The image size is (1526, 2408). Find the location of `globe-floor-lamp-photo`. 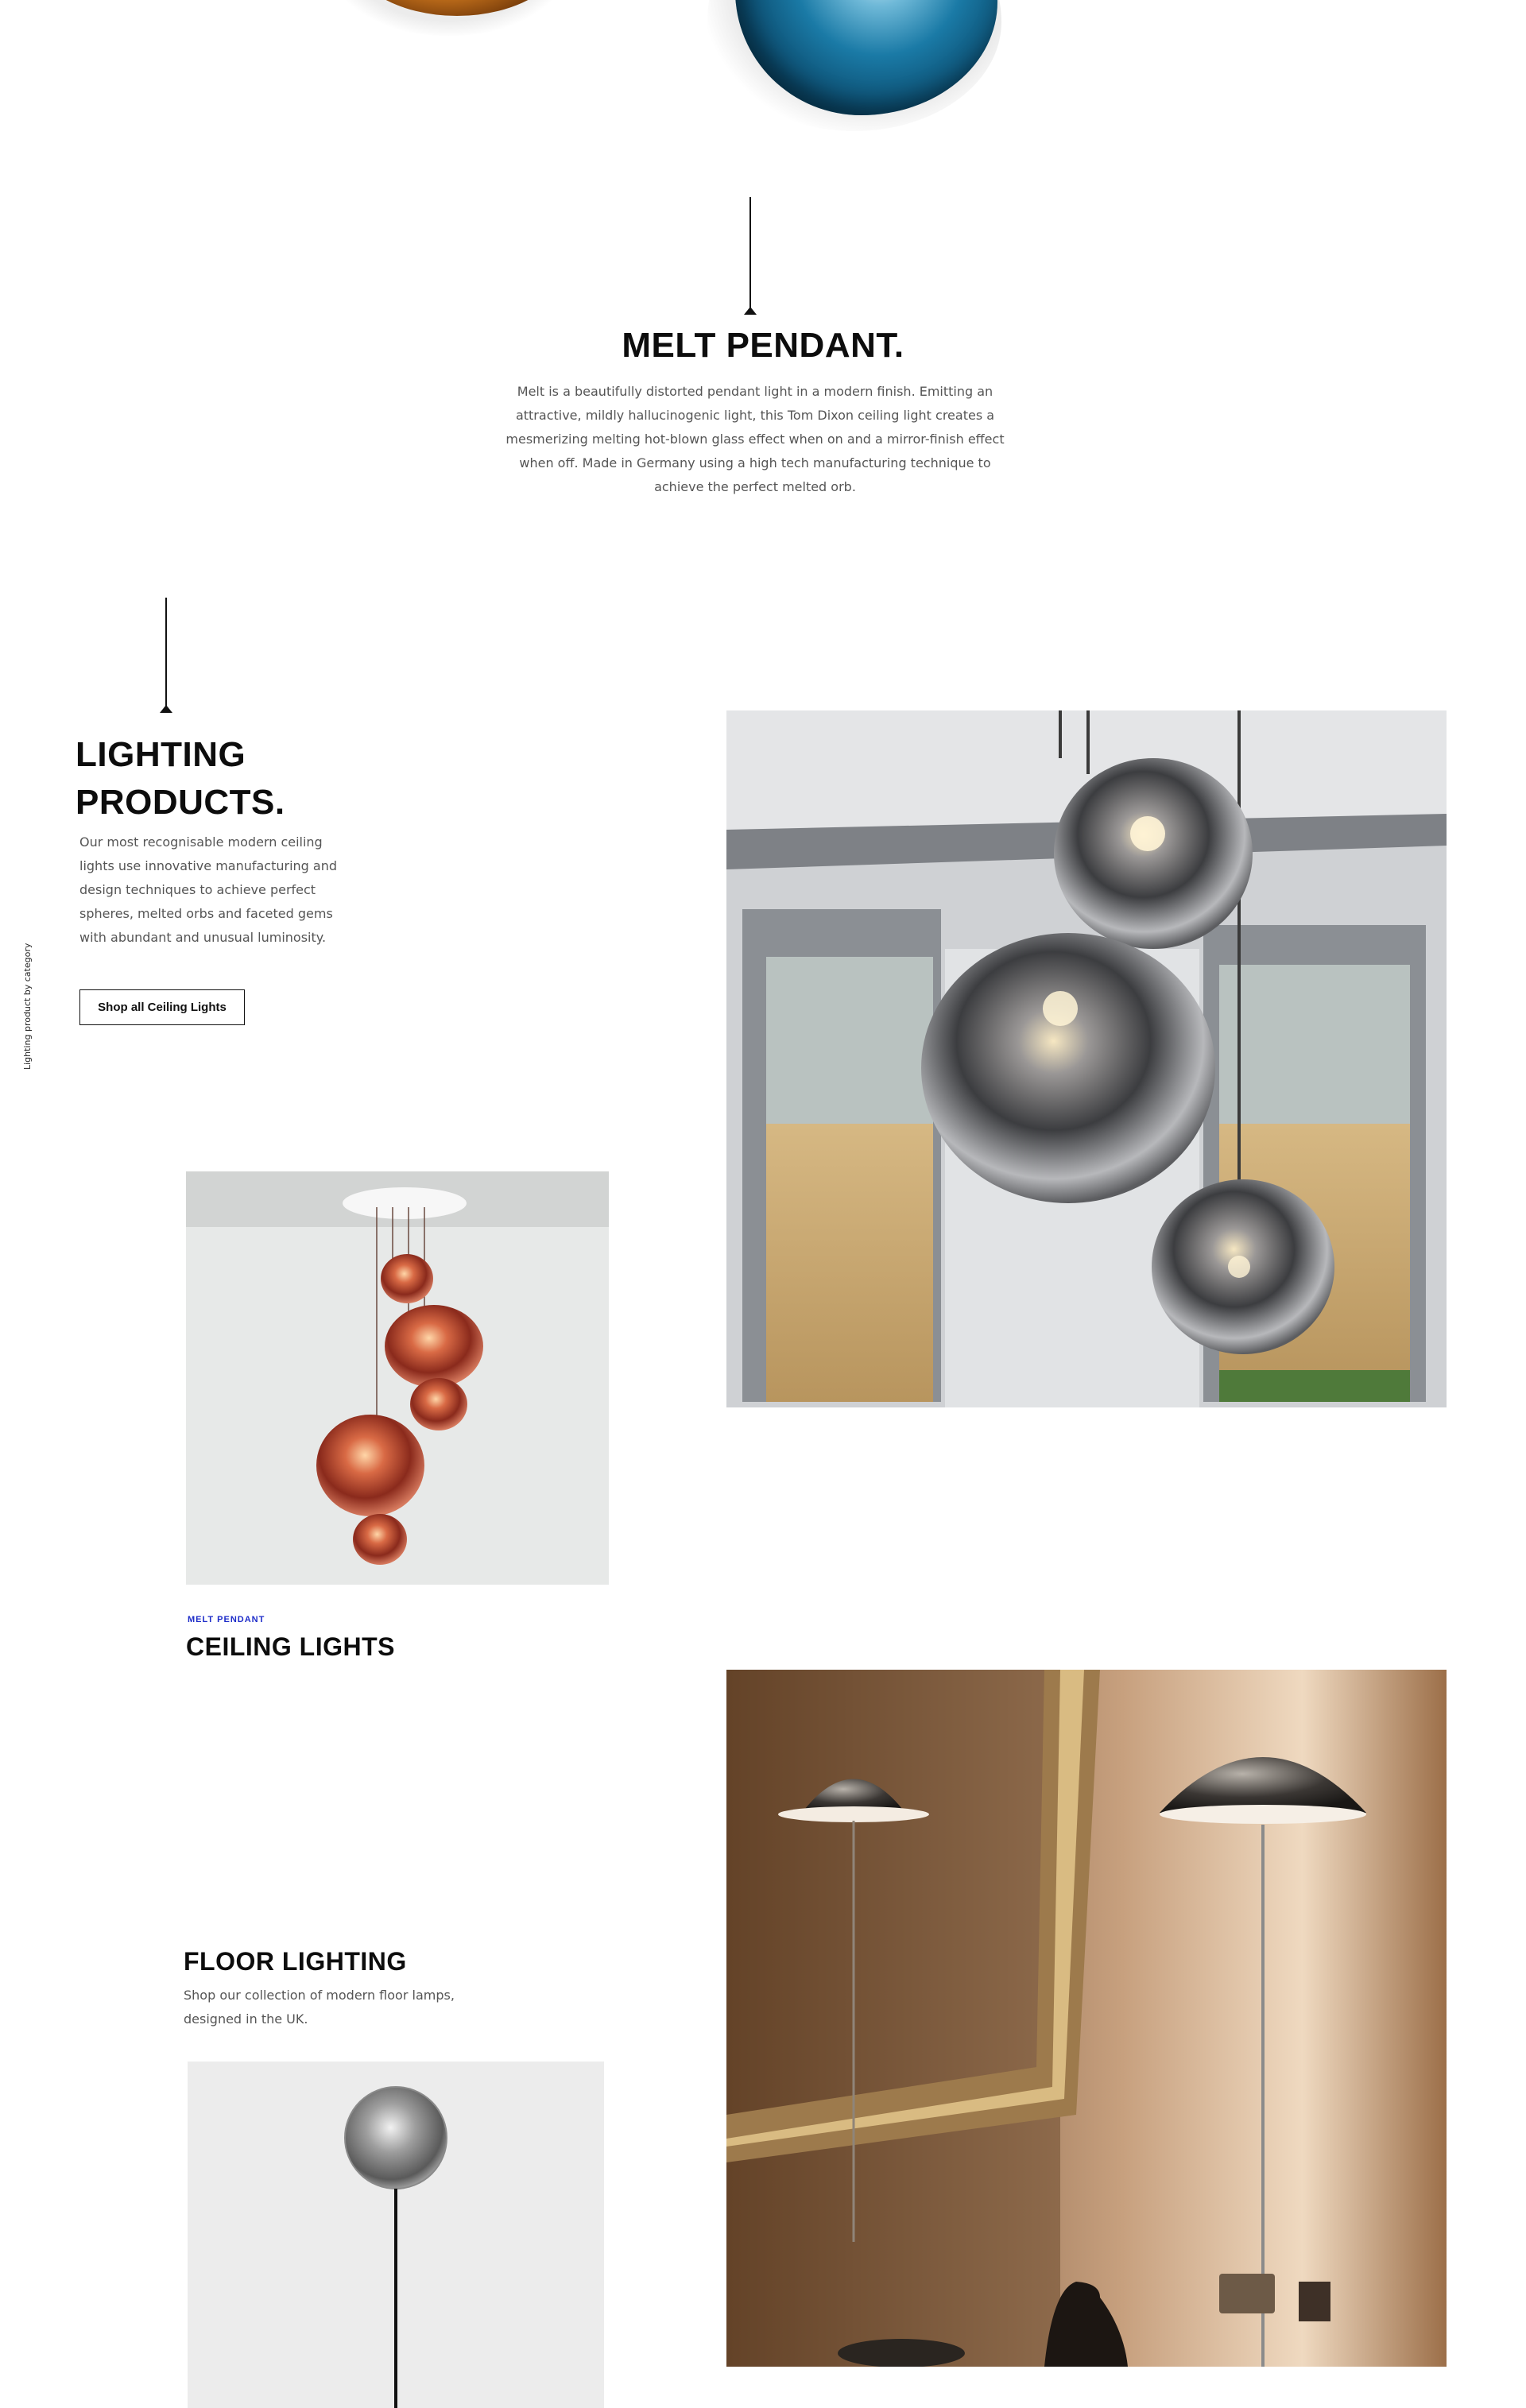

globe-floor-lamp-photo is located at coordinates (396, 2235).